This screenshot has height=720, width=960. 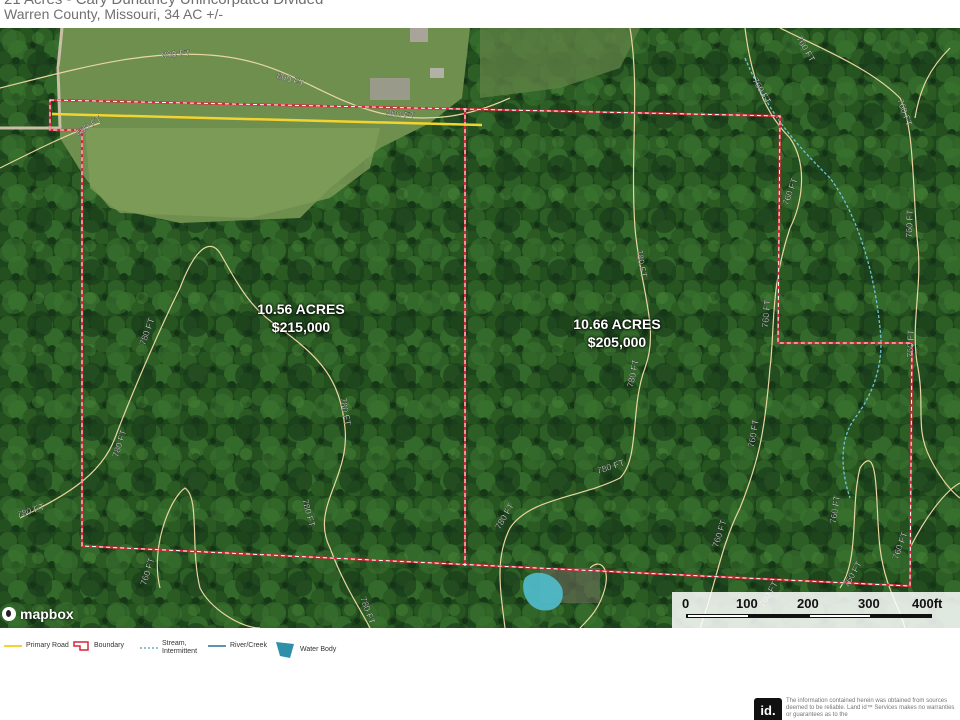 I want to click on parcel-price: $205,000, so click(x=617, y=342).